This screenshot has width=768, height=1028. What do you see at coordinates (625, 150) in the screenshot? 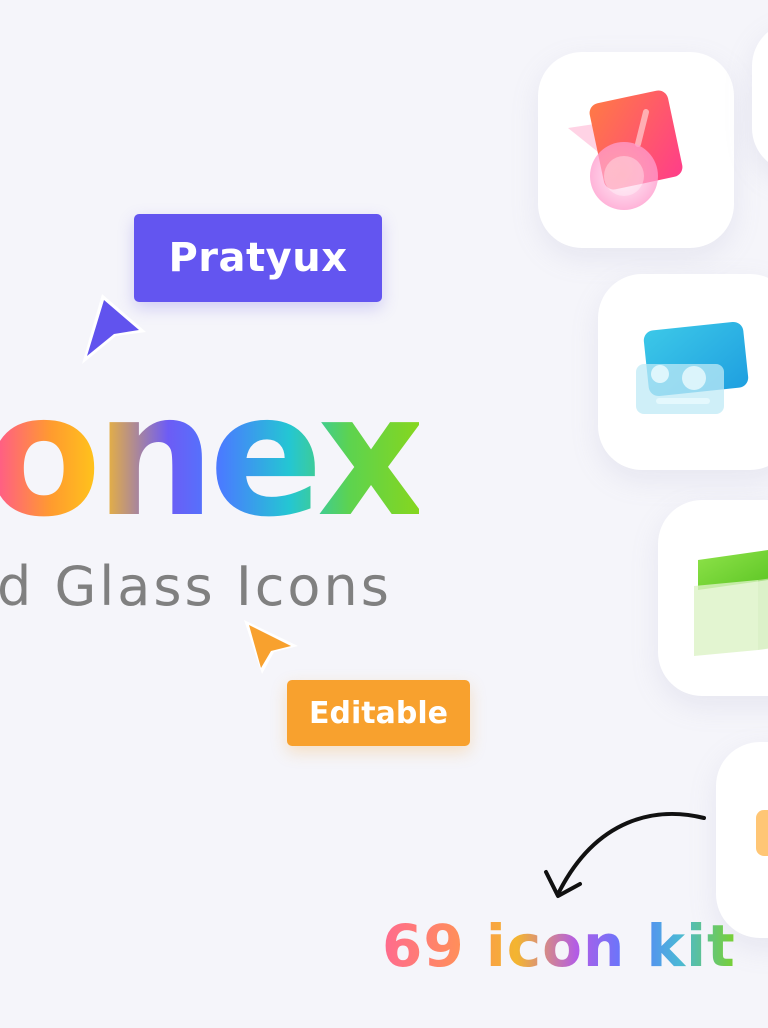
I see `medal-icon` at bounding box center [625, 150].